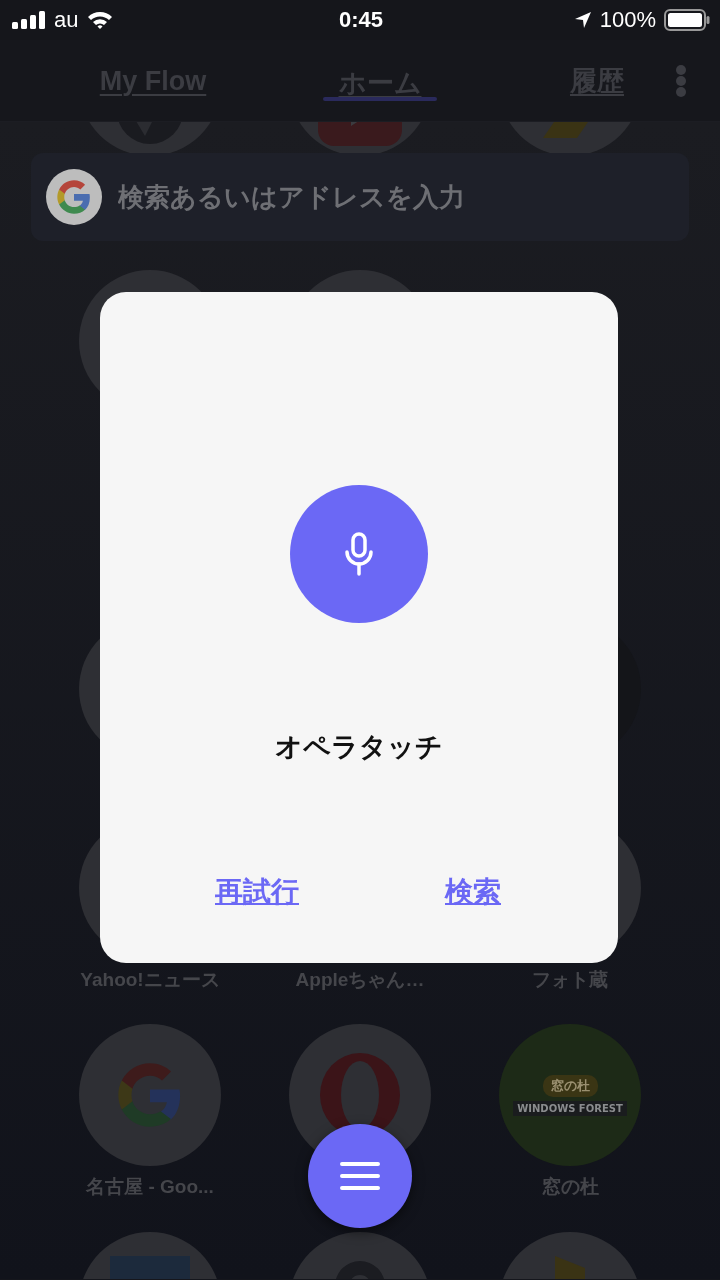  Describe the element at coordinates (570, 1085) in the screenshot. I see `logo-text: 窓の杜` at that location.